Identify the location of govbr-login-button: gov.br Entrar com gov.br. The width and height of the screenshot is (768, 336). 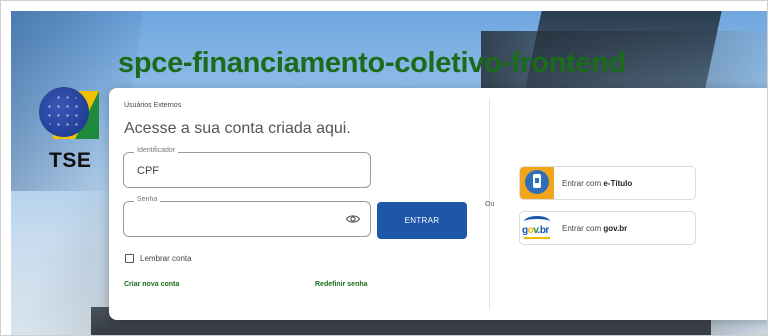
(607, 228).